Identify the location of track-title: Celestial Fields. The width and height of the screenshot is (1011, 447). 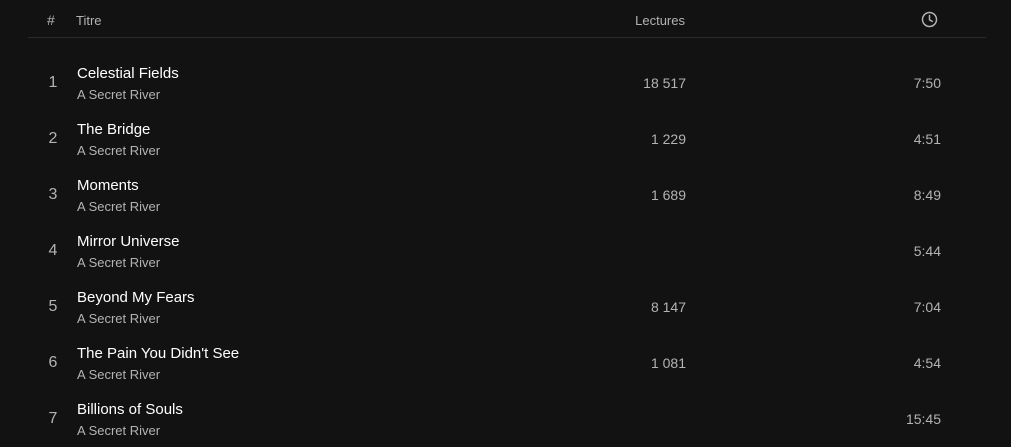
(128, 73).